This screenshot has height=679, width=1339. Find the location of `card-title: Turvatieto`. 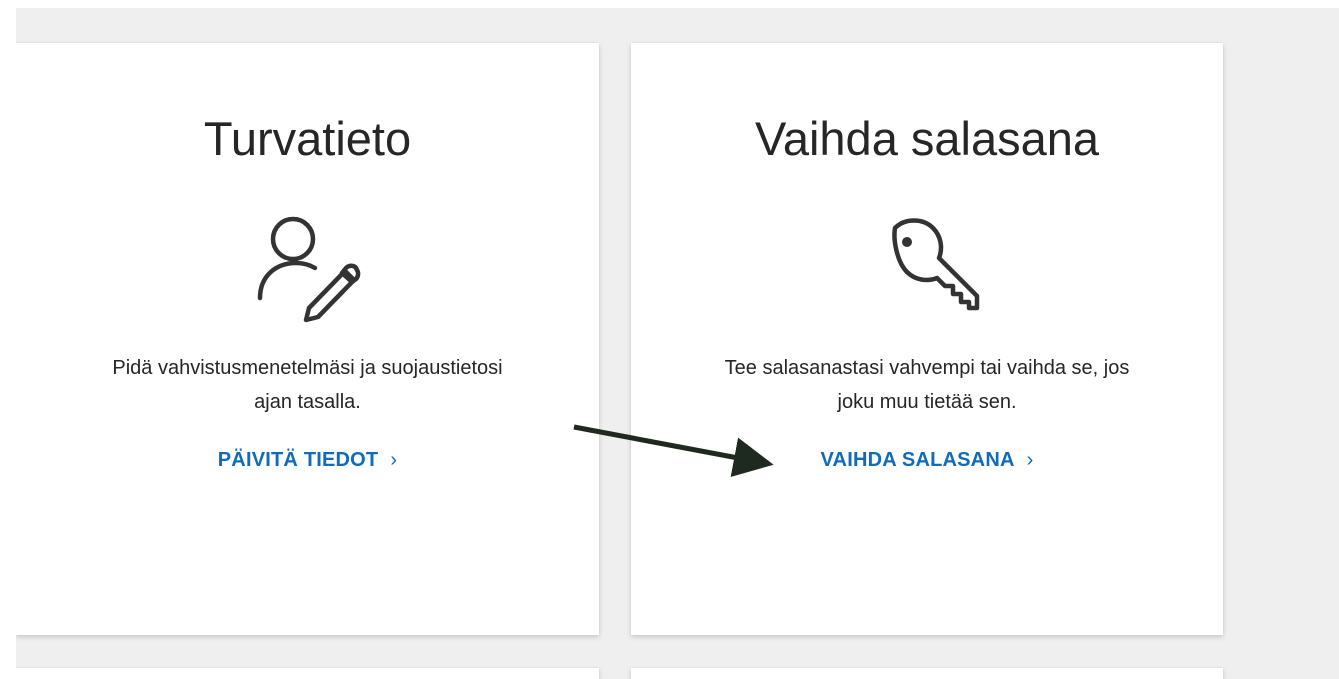

card-title: Turvatieto is located at coordinates (307, 138).